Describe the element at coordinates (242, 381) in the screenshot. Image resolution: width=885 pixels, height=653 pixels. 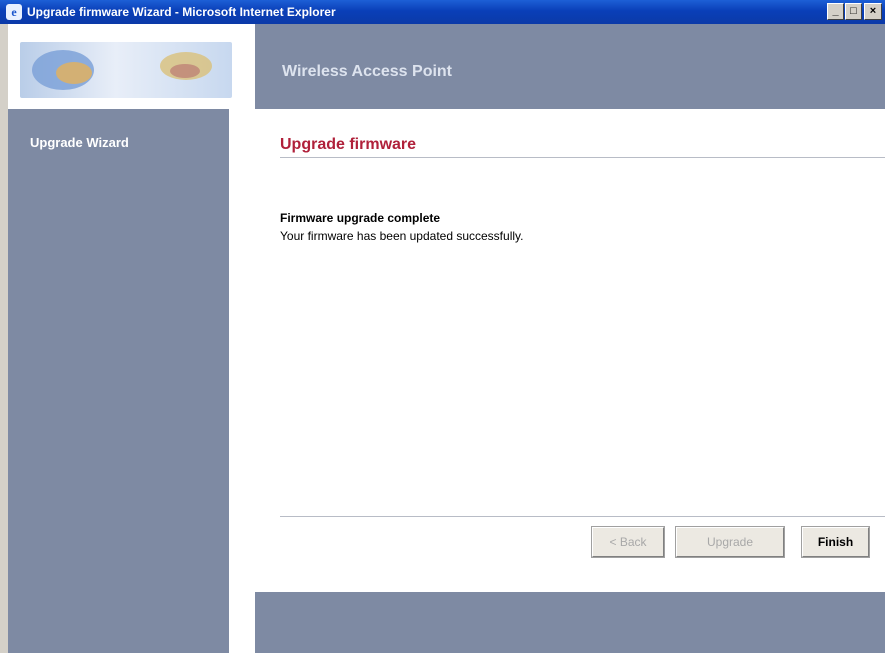
I see `sidebar-spacer` at that location.